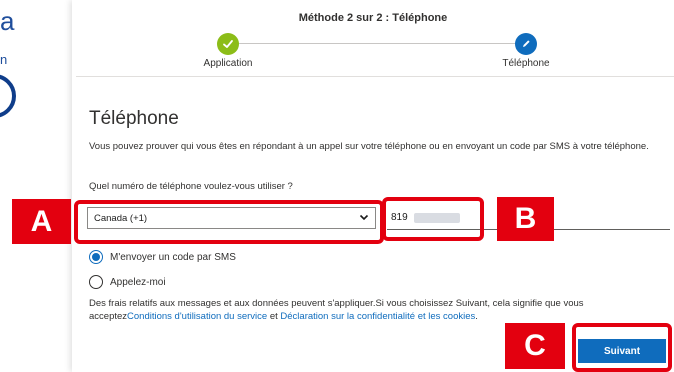 This screenshot has width=674, height=372. I want to click on radio-option-sms: M'envoyer un code par SMS, so click(162, 257).